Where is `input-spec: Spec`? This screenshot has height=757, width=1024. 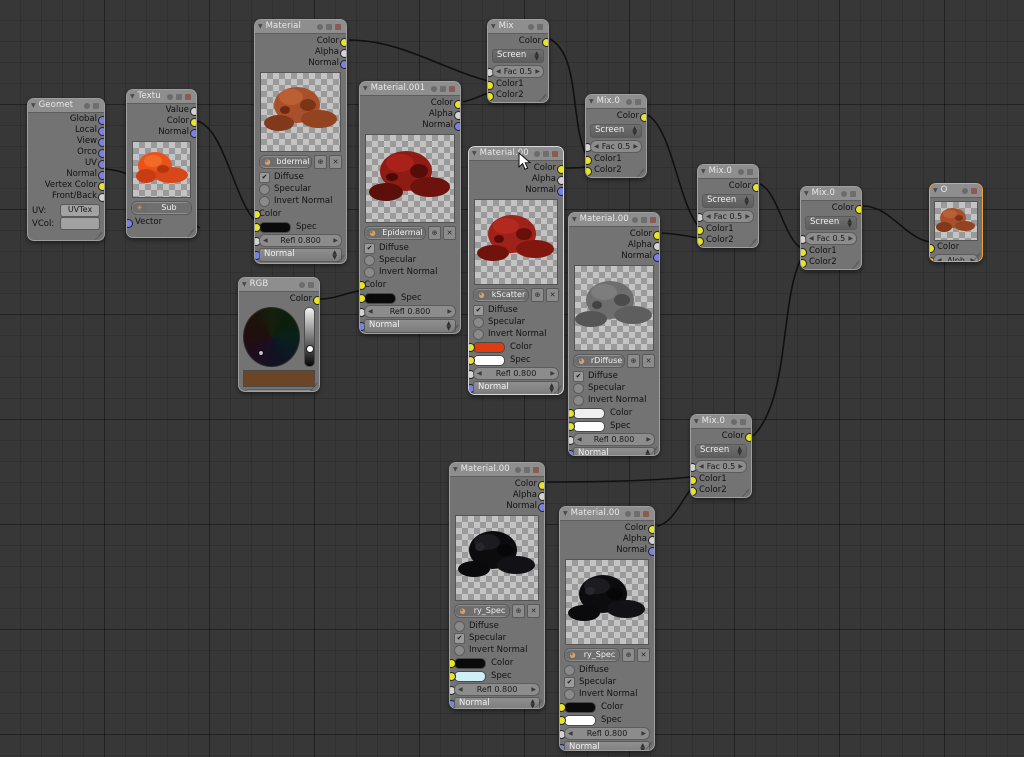 input-spec: Spec is located at coordinates (514, 360).